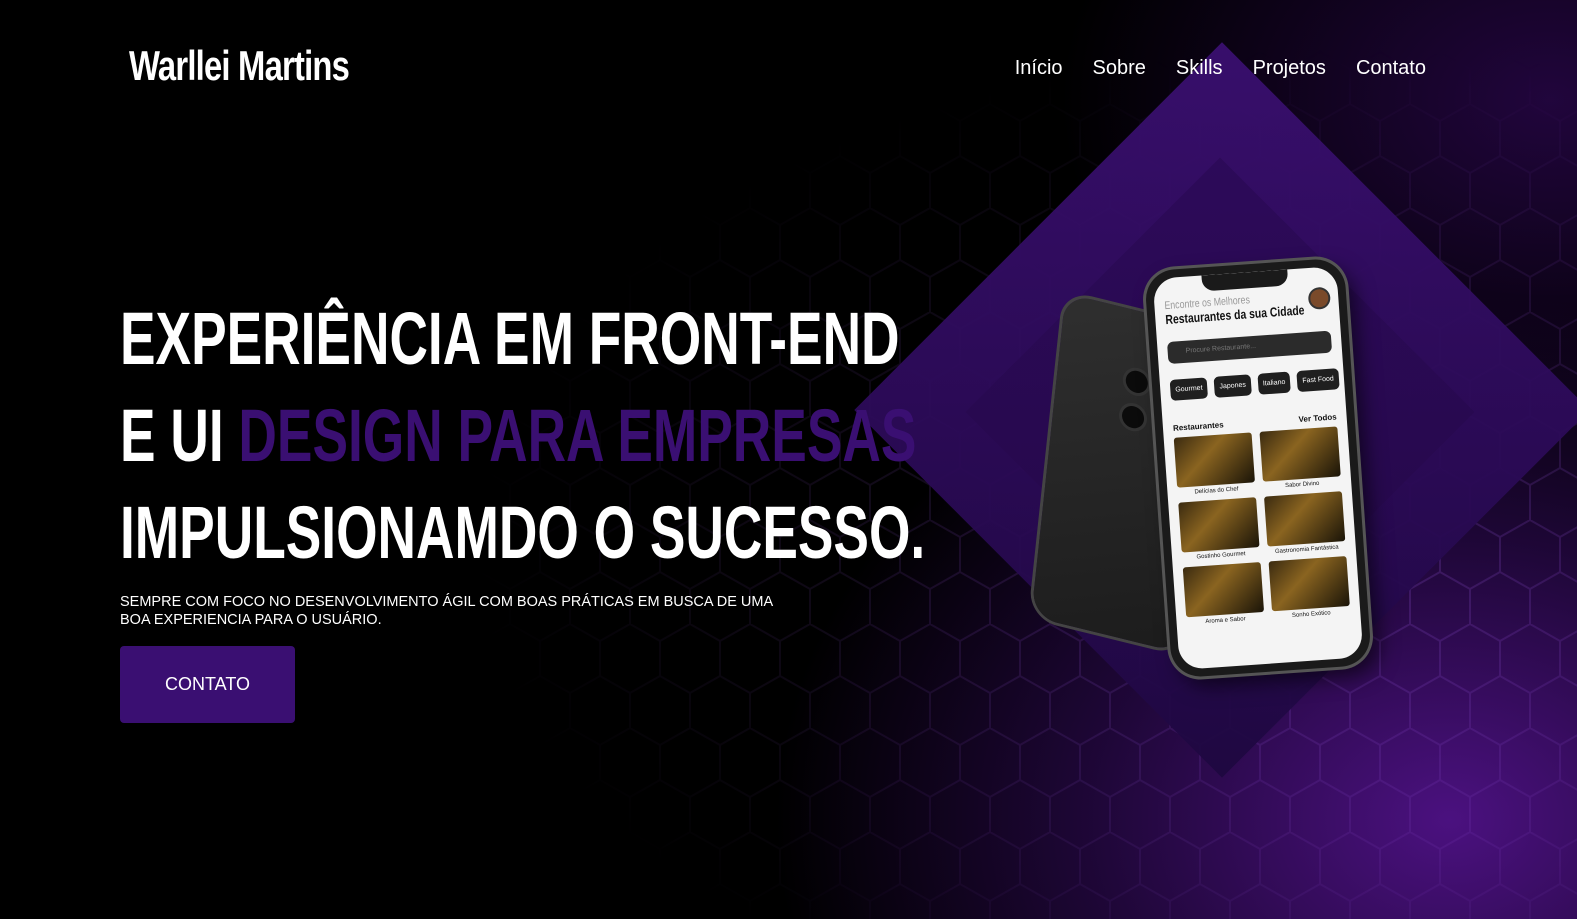 The width and height of the screenshot is (1577, 919). What do you see at coordinates (1189, 389) in the screenshot?
I see `chip-gourmet: Gourmet` at bounding box center [1189, 389].